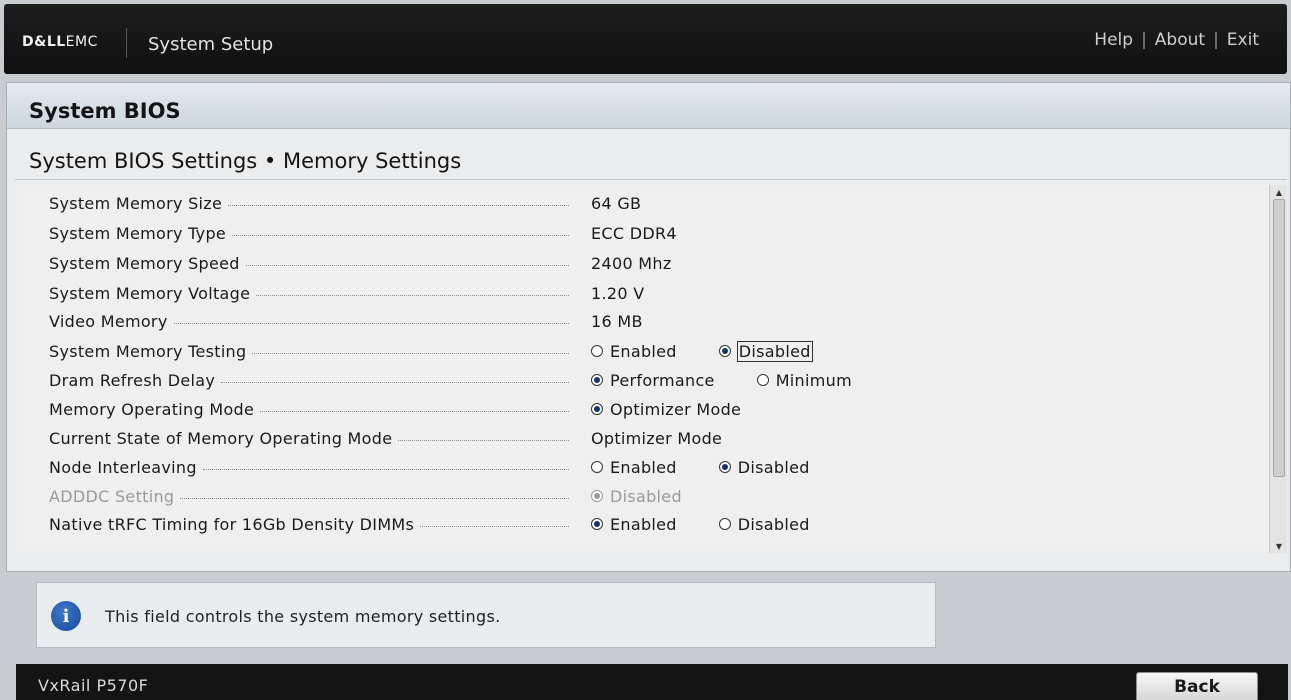 The image size is (1291, 700). I want to click on radio-option: Performance, so click(653, 380).